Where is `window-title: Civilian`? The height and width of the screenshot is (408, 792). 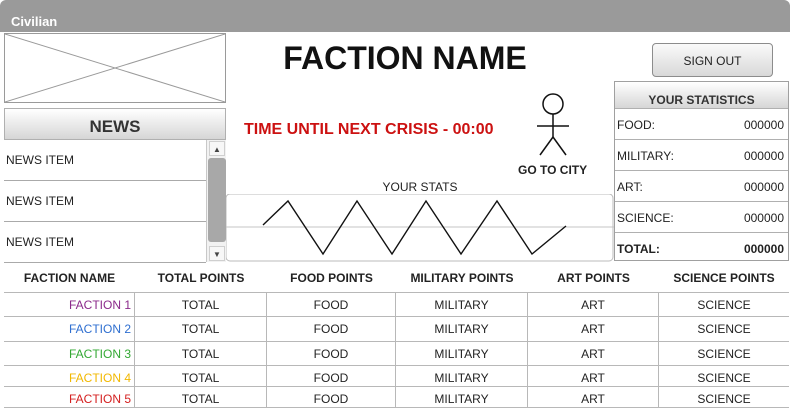 window-title: Civilian is located at coordinates (34, 21).